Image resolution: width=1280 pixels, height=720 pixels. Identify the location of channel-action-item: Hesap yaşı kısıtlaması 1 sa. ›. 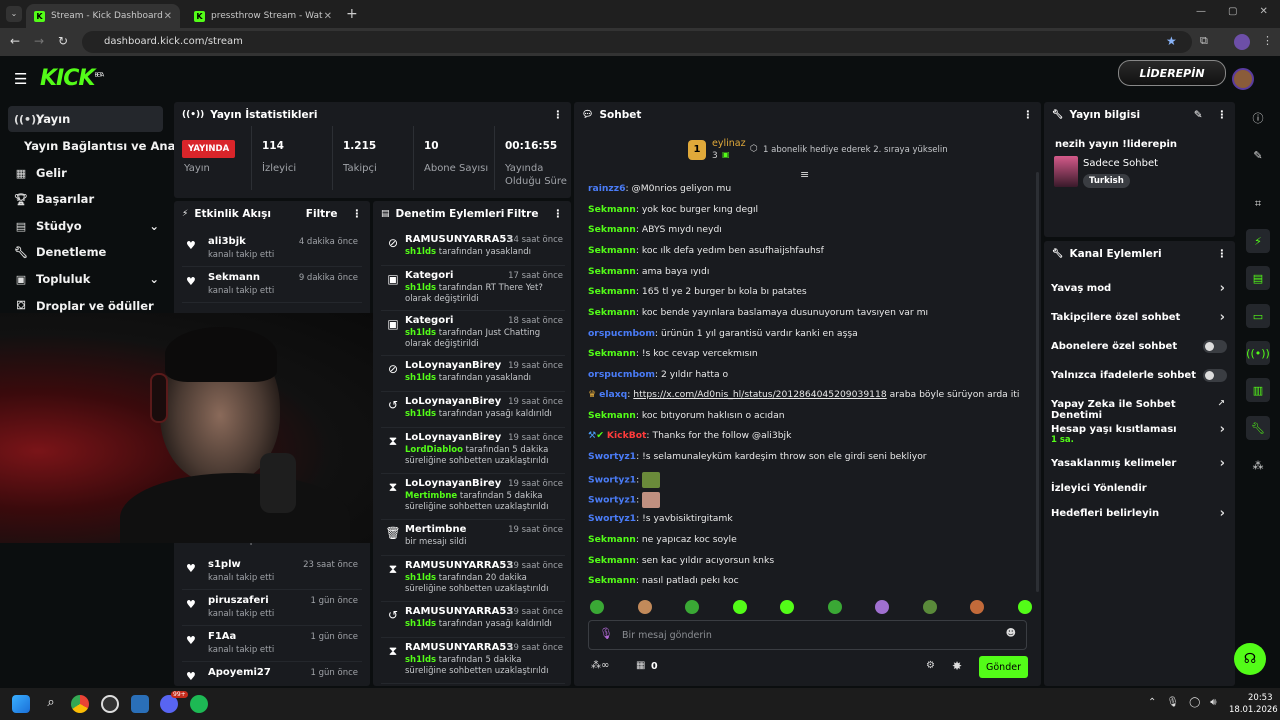
(1140, 433).